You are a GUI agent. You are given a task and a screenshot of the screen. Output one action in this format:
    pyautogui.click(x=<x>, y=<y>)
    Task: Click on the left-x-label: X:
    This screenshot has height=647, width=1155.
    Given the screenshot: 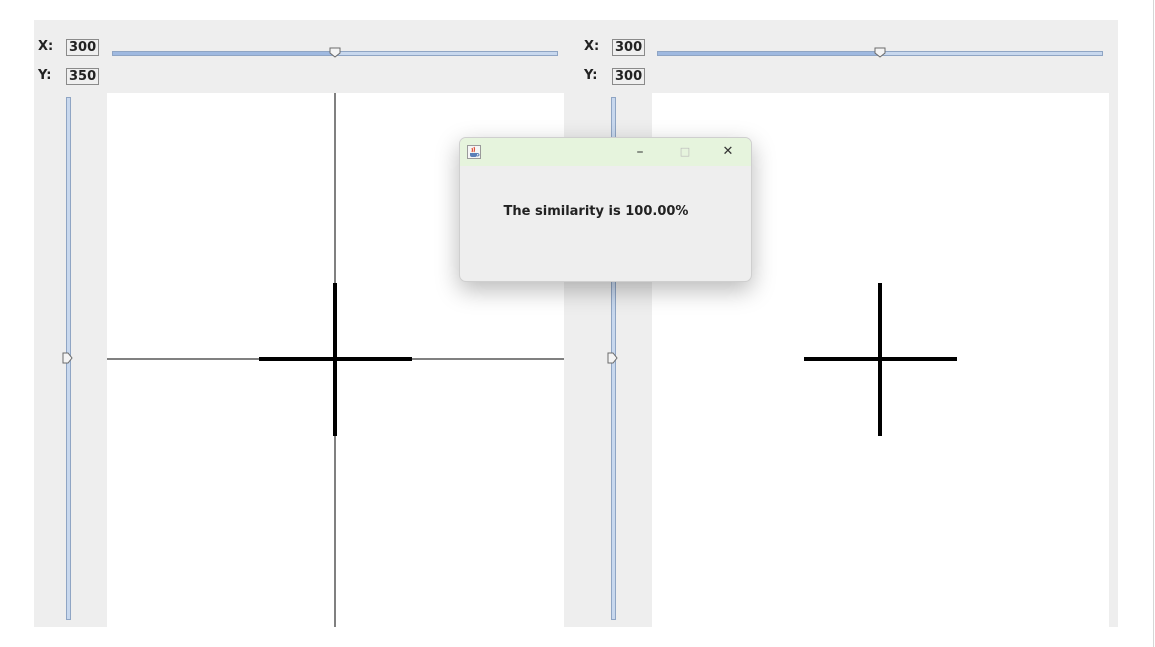 What is the action you would take?
    pyautogui.click(x=46, y=46)
    